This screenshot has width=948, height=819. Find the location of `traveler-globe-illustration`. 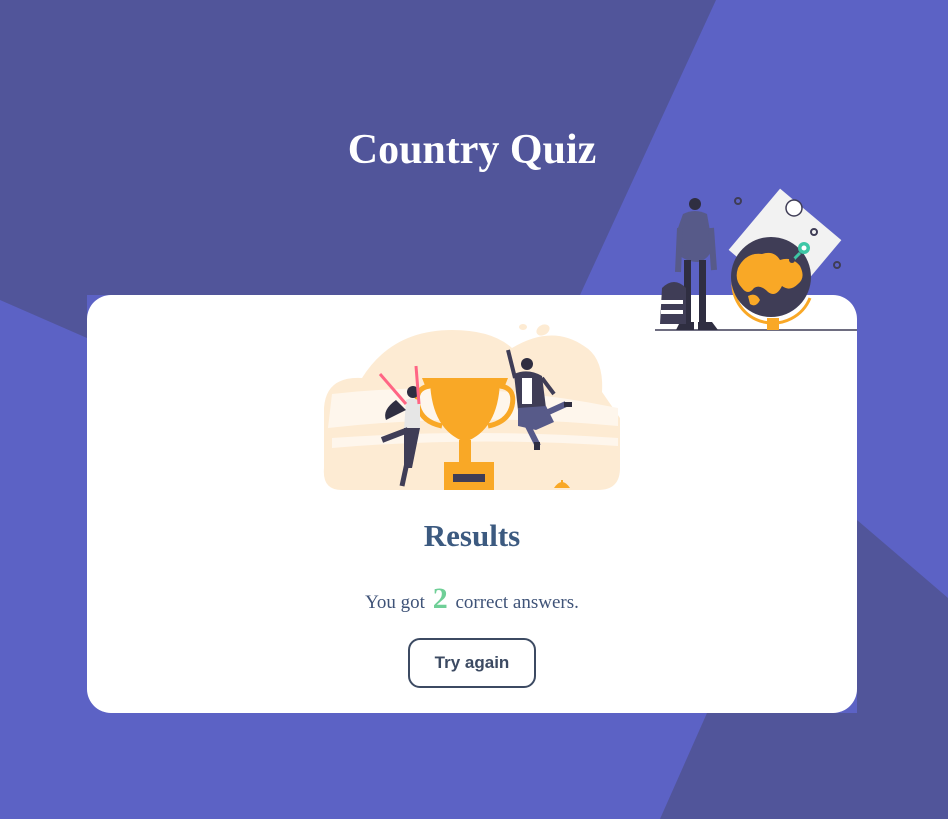

traveler-globe-illustration is located at coordinates (756, 259).